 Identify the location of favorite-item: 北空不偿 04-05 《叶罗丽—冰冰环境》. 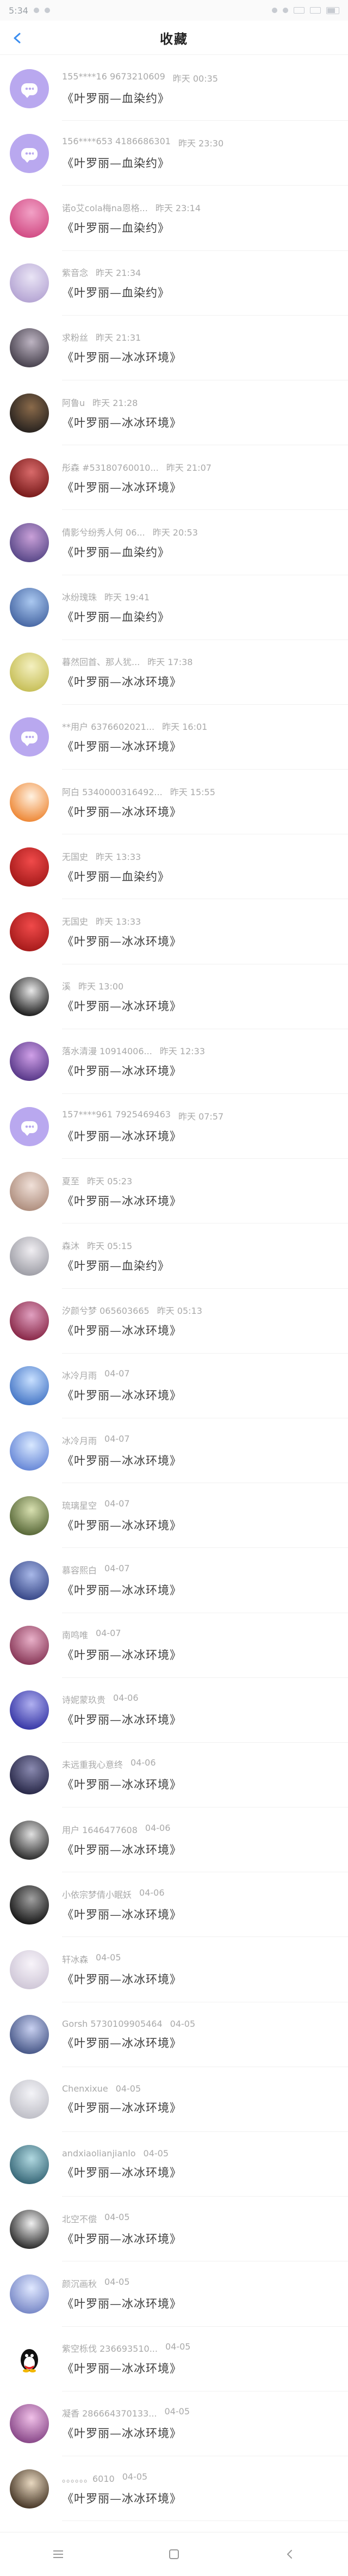
(174, 2229).